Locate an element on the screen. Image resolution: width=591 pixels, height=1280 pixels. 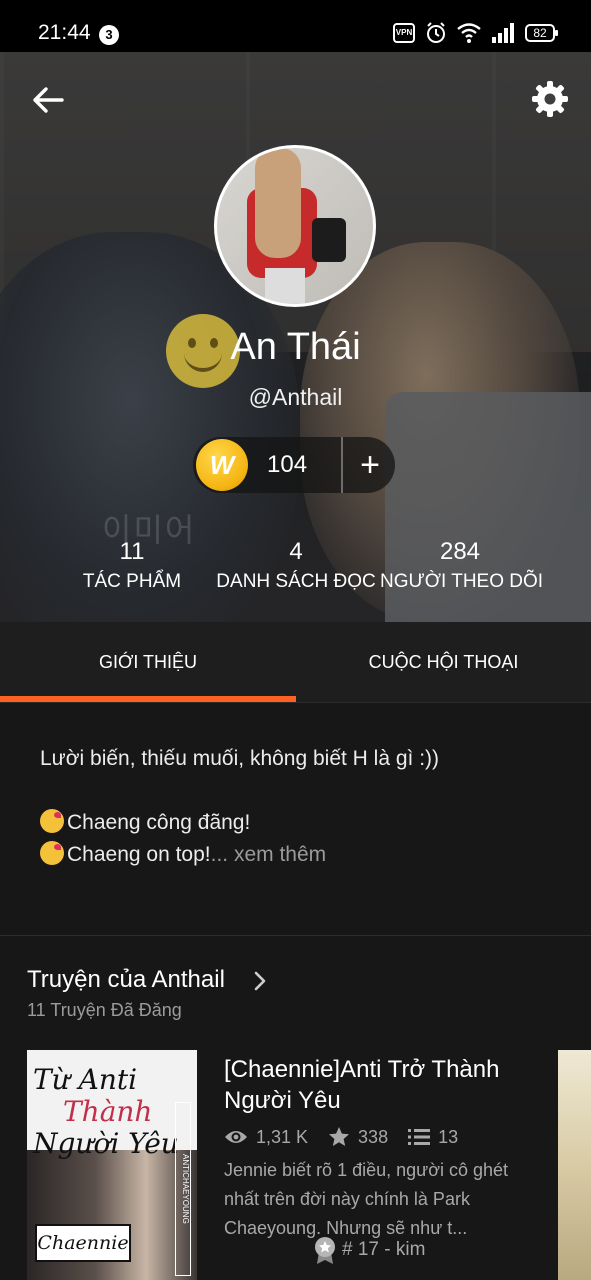
stat-works: 11 TÁC PHẨM is located at coordinates (132, 567).